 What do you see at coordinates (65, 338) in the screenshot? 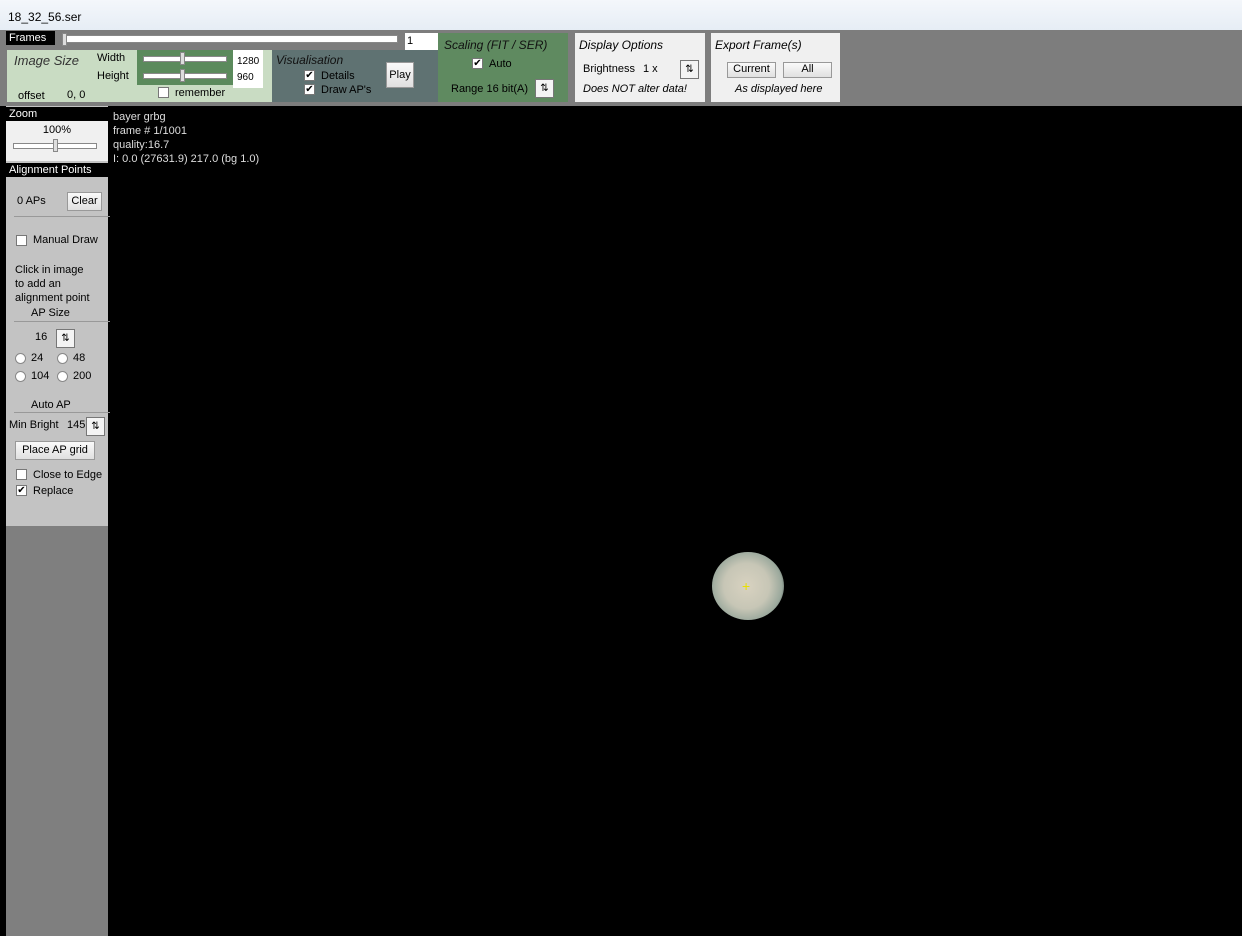
I see `ap-size-spinner-icon: ⇅` at bounding box center [65, 338].